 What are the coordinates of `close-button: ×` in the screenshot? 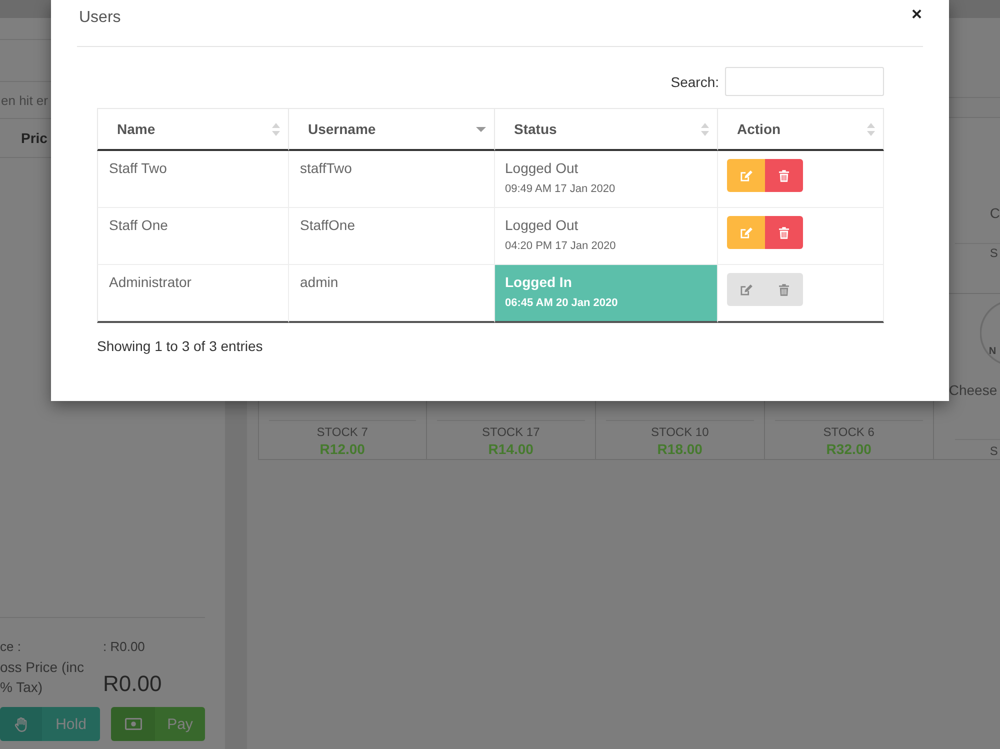 It's located at (916, 14).